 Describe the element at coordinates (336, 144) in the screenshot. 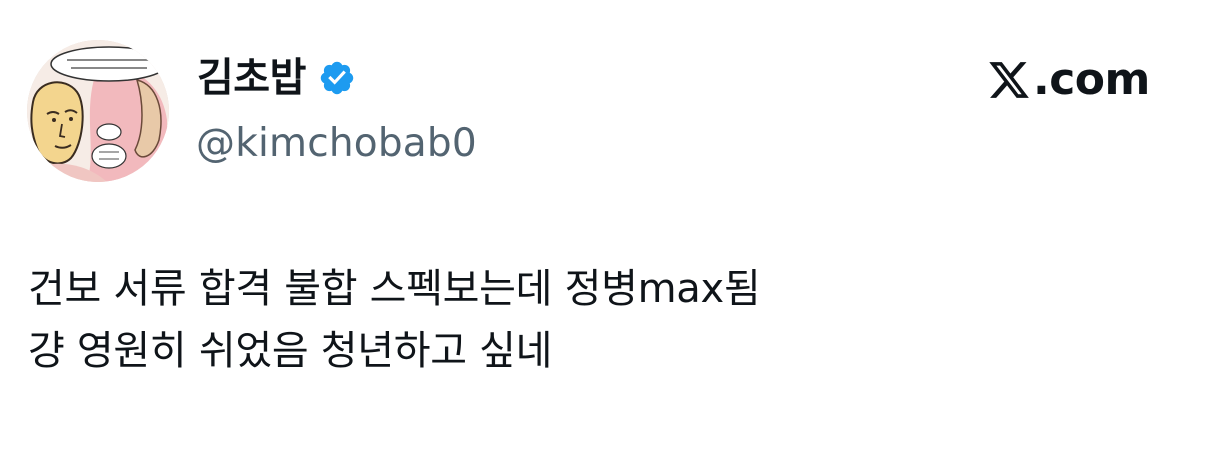

I see `author-handle: @kimchobab0` at that location.